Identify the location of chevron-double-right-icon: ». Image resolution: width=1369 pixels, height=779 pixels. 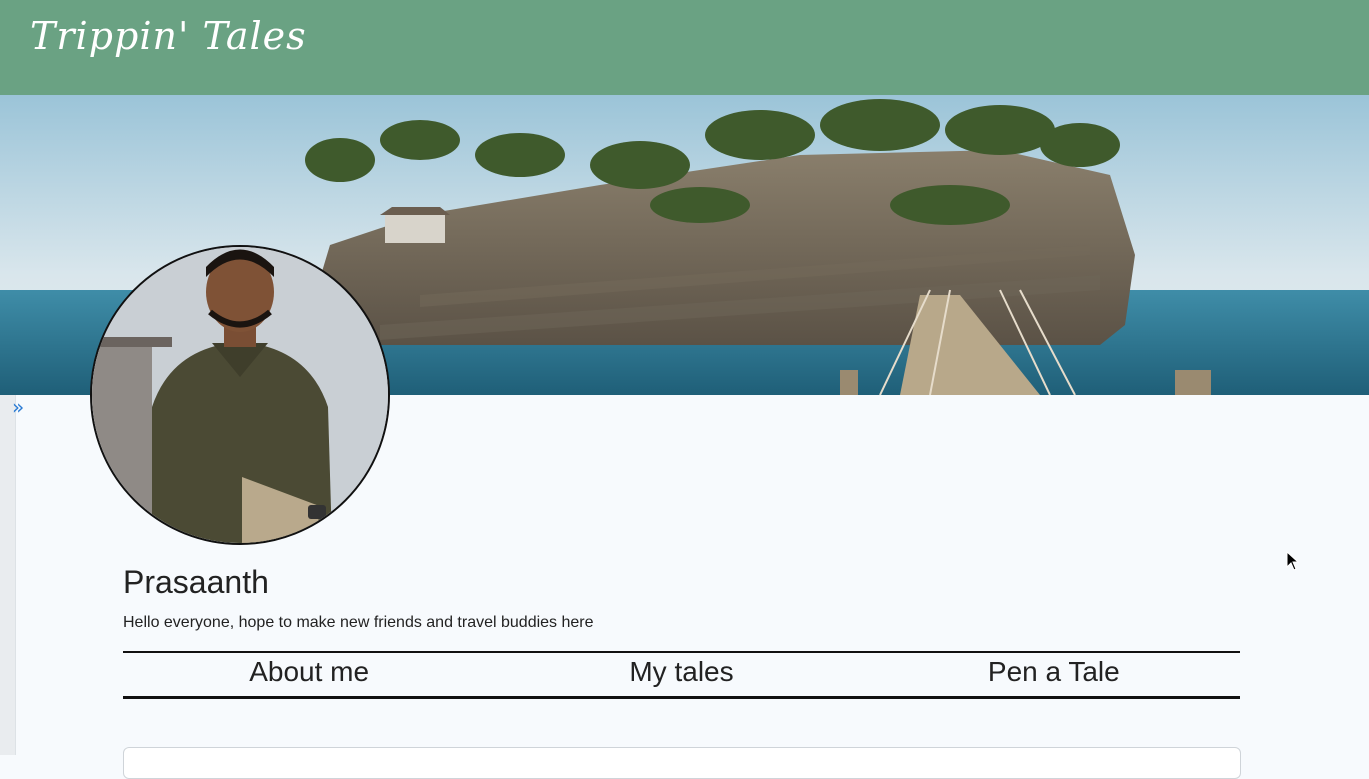
(22, 407).